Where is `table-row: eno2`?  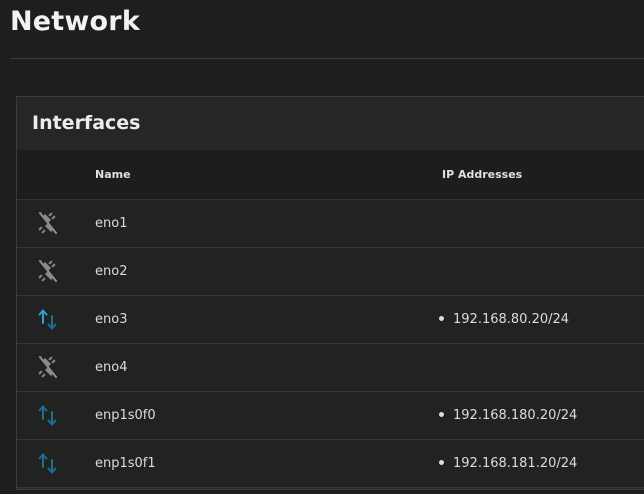
table-row: eno2 is located at coordinates (330, 272).